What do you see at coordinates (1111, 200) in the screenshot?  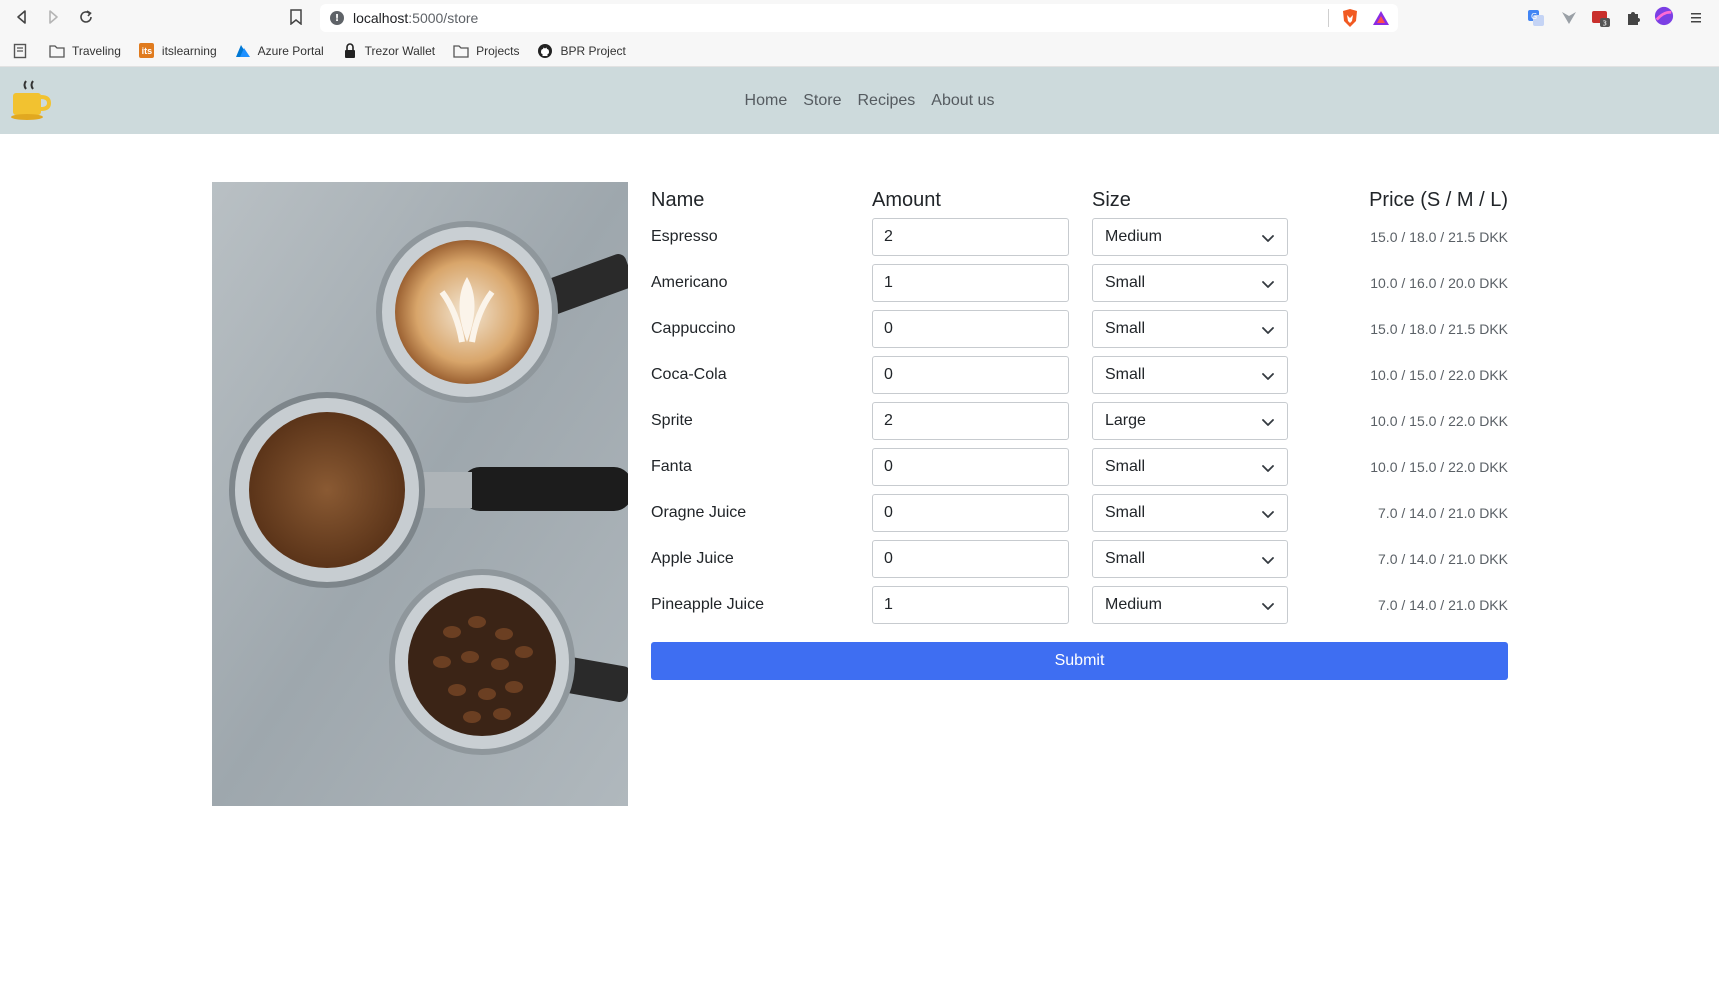 I see `header-size: Size` at bounding box center [1111, 200].